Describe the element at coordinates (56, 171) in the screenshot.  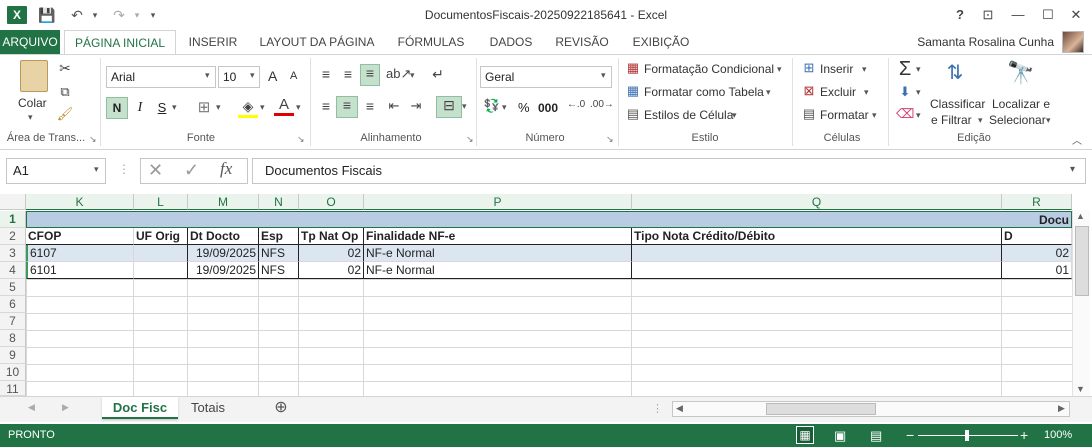
I see `name-box: A1` at that location.